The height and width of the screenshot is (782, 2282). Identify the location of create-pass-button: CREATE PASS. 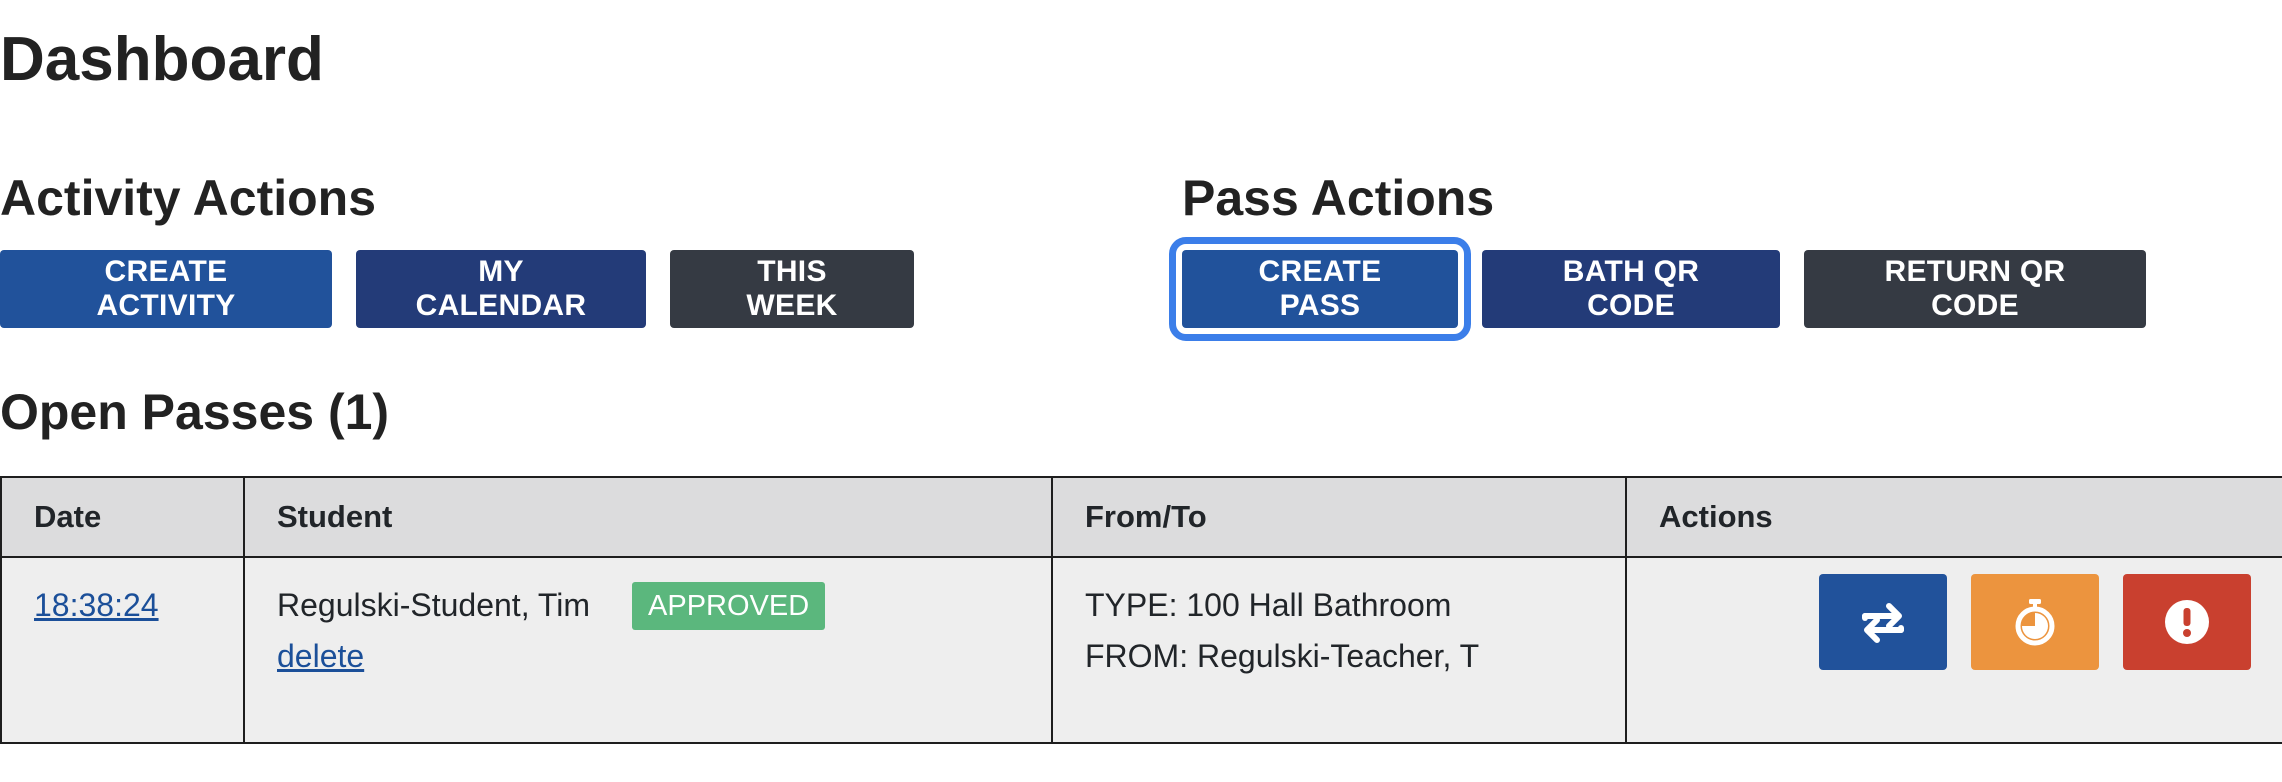
(1320, 289).